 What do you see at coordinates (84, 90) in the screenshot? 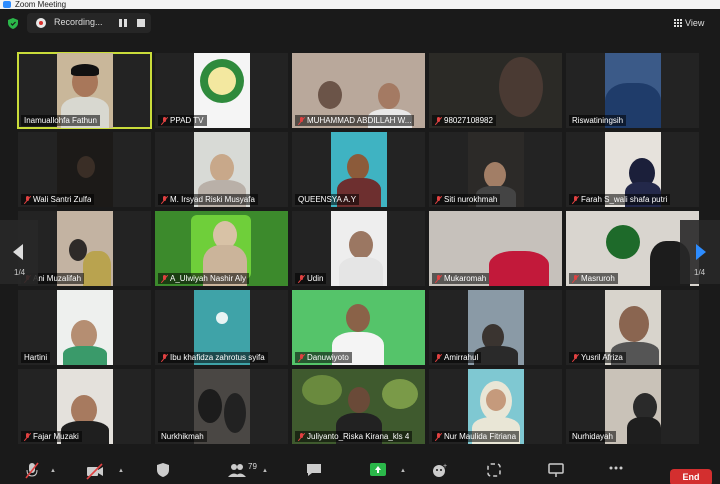
I see `participant-tile: Inamuallohfa Fathun` at bounding box center [84, 90].